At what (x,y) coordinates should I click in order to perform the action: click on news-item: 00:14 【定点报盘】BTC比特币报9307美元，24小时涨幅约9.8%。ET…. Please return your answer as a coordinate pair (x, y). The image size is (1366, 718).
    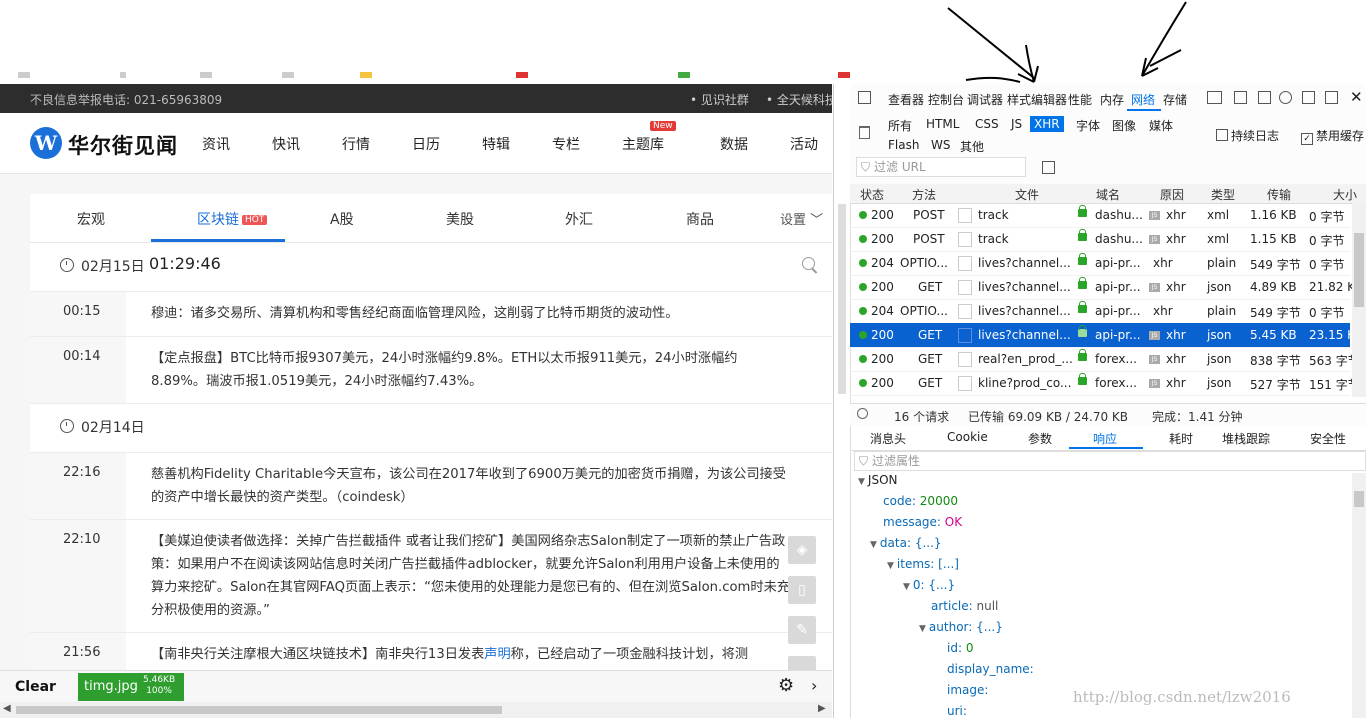
    Looking at the image, I should click on (431, 370).